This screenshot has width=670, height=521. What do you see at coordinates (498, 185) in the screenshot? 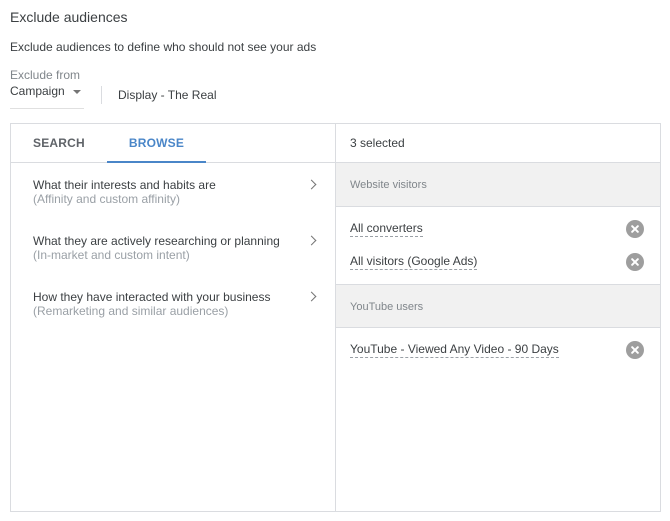
I see `group-header-website-visitors: Website visitors` at bounding box center [498, 185].